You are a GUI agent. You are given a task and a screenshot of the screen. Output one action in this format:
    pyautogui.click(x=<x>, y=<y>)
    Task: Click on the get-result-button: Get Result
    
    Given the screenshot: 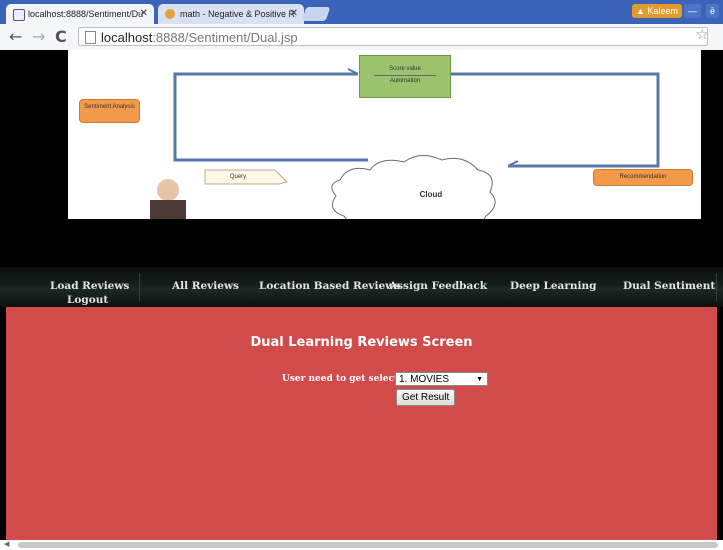 What is the action you would take?
    pyautogui.click(x=426, y=397)
    